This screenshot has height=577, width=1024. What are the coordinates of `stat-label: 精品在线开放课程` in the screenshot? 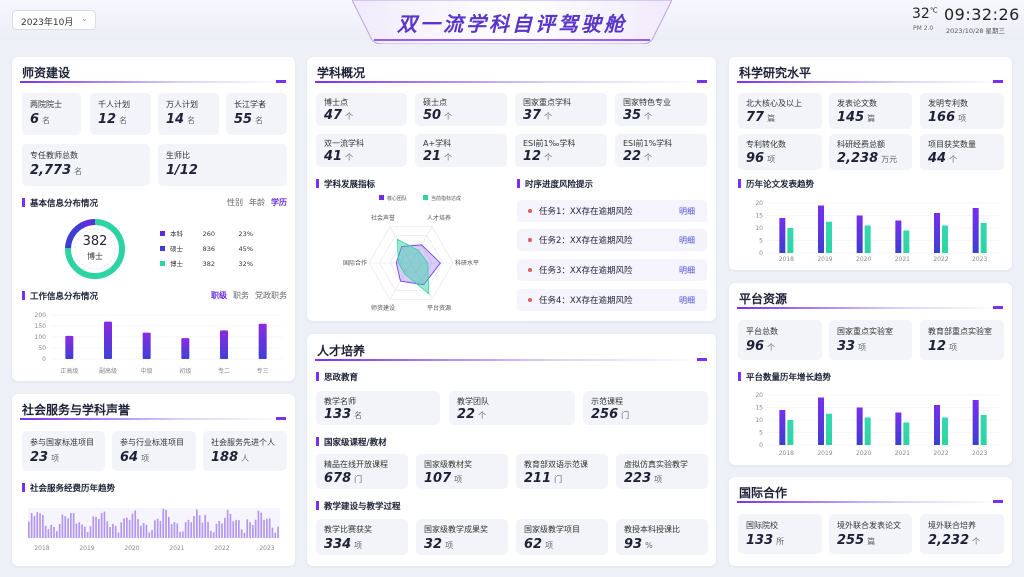 It's located at (356, 464).